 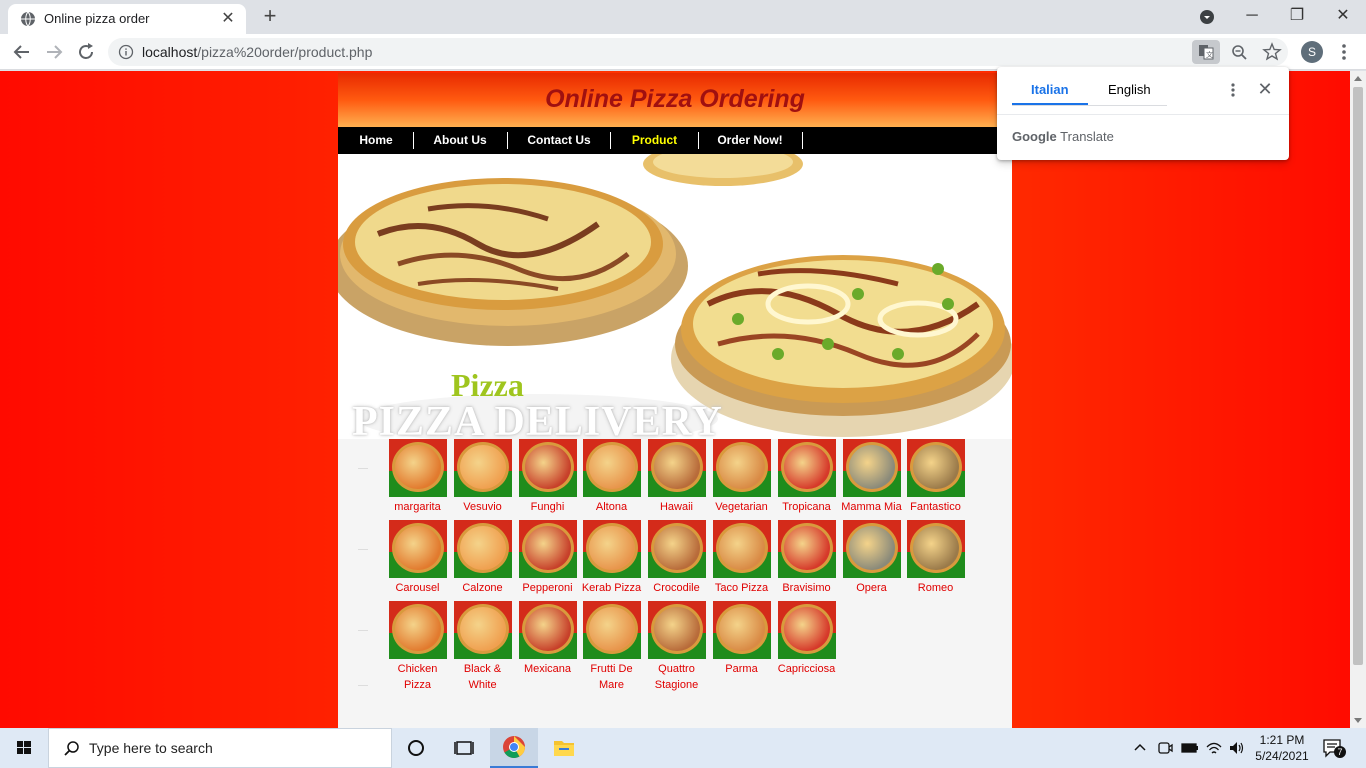 I want to click on more-options-icon, so click(x=1233, y=90).